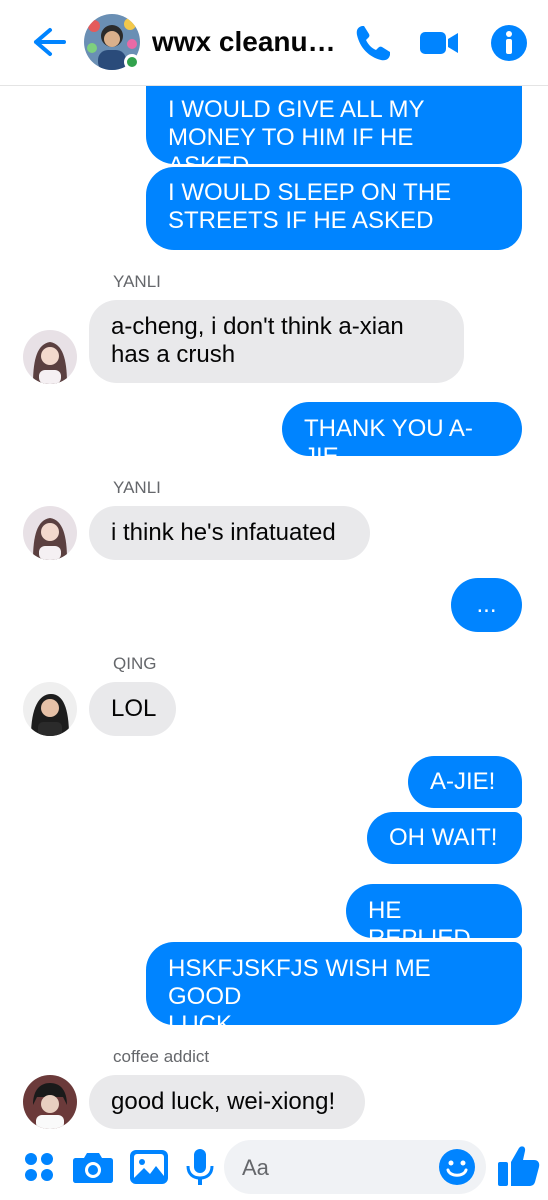 The height and width of the screenshot is (1200, 548). Describe the element at coordinates (227, 1102) in the screenshot. I see `incoming-message: good luck, wei-xiong!` at that location.